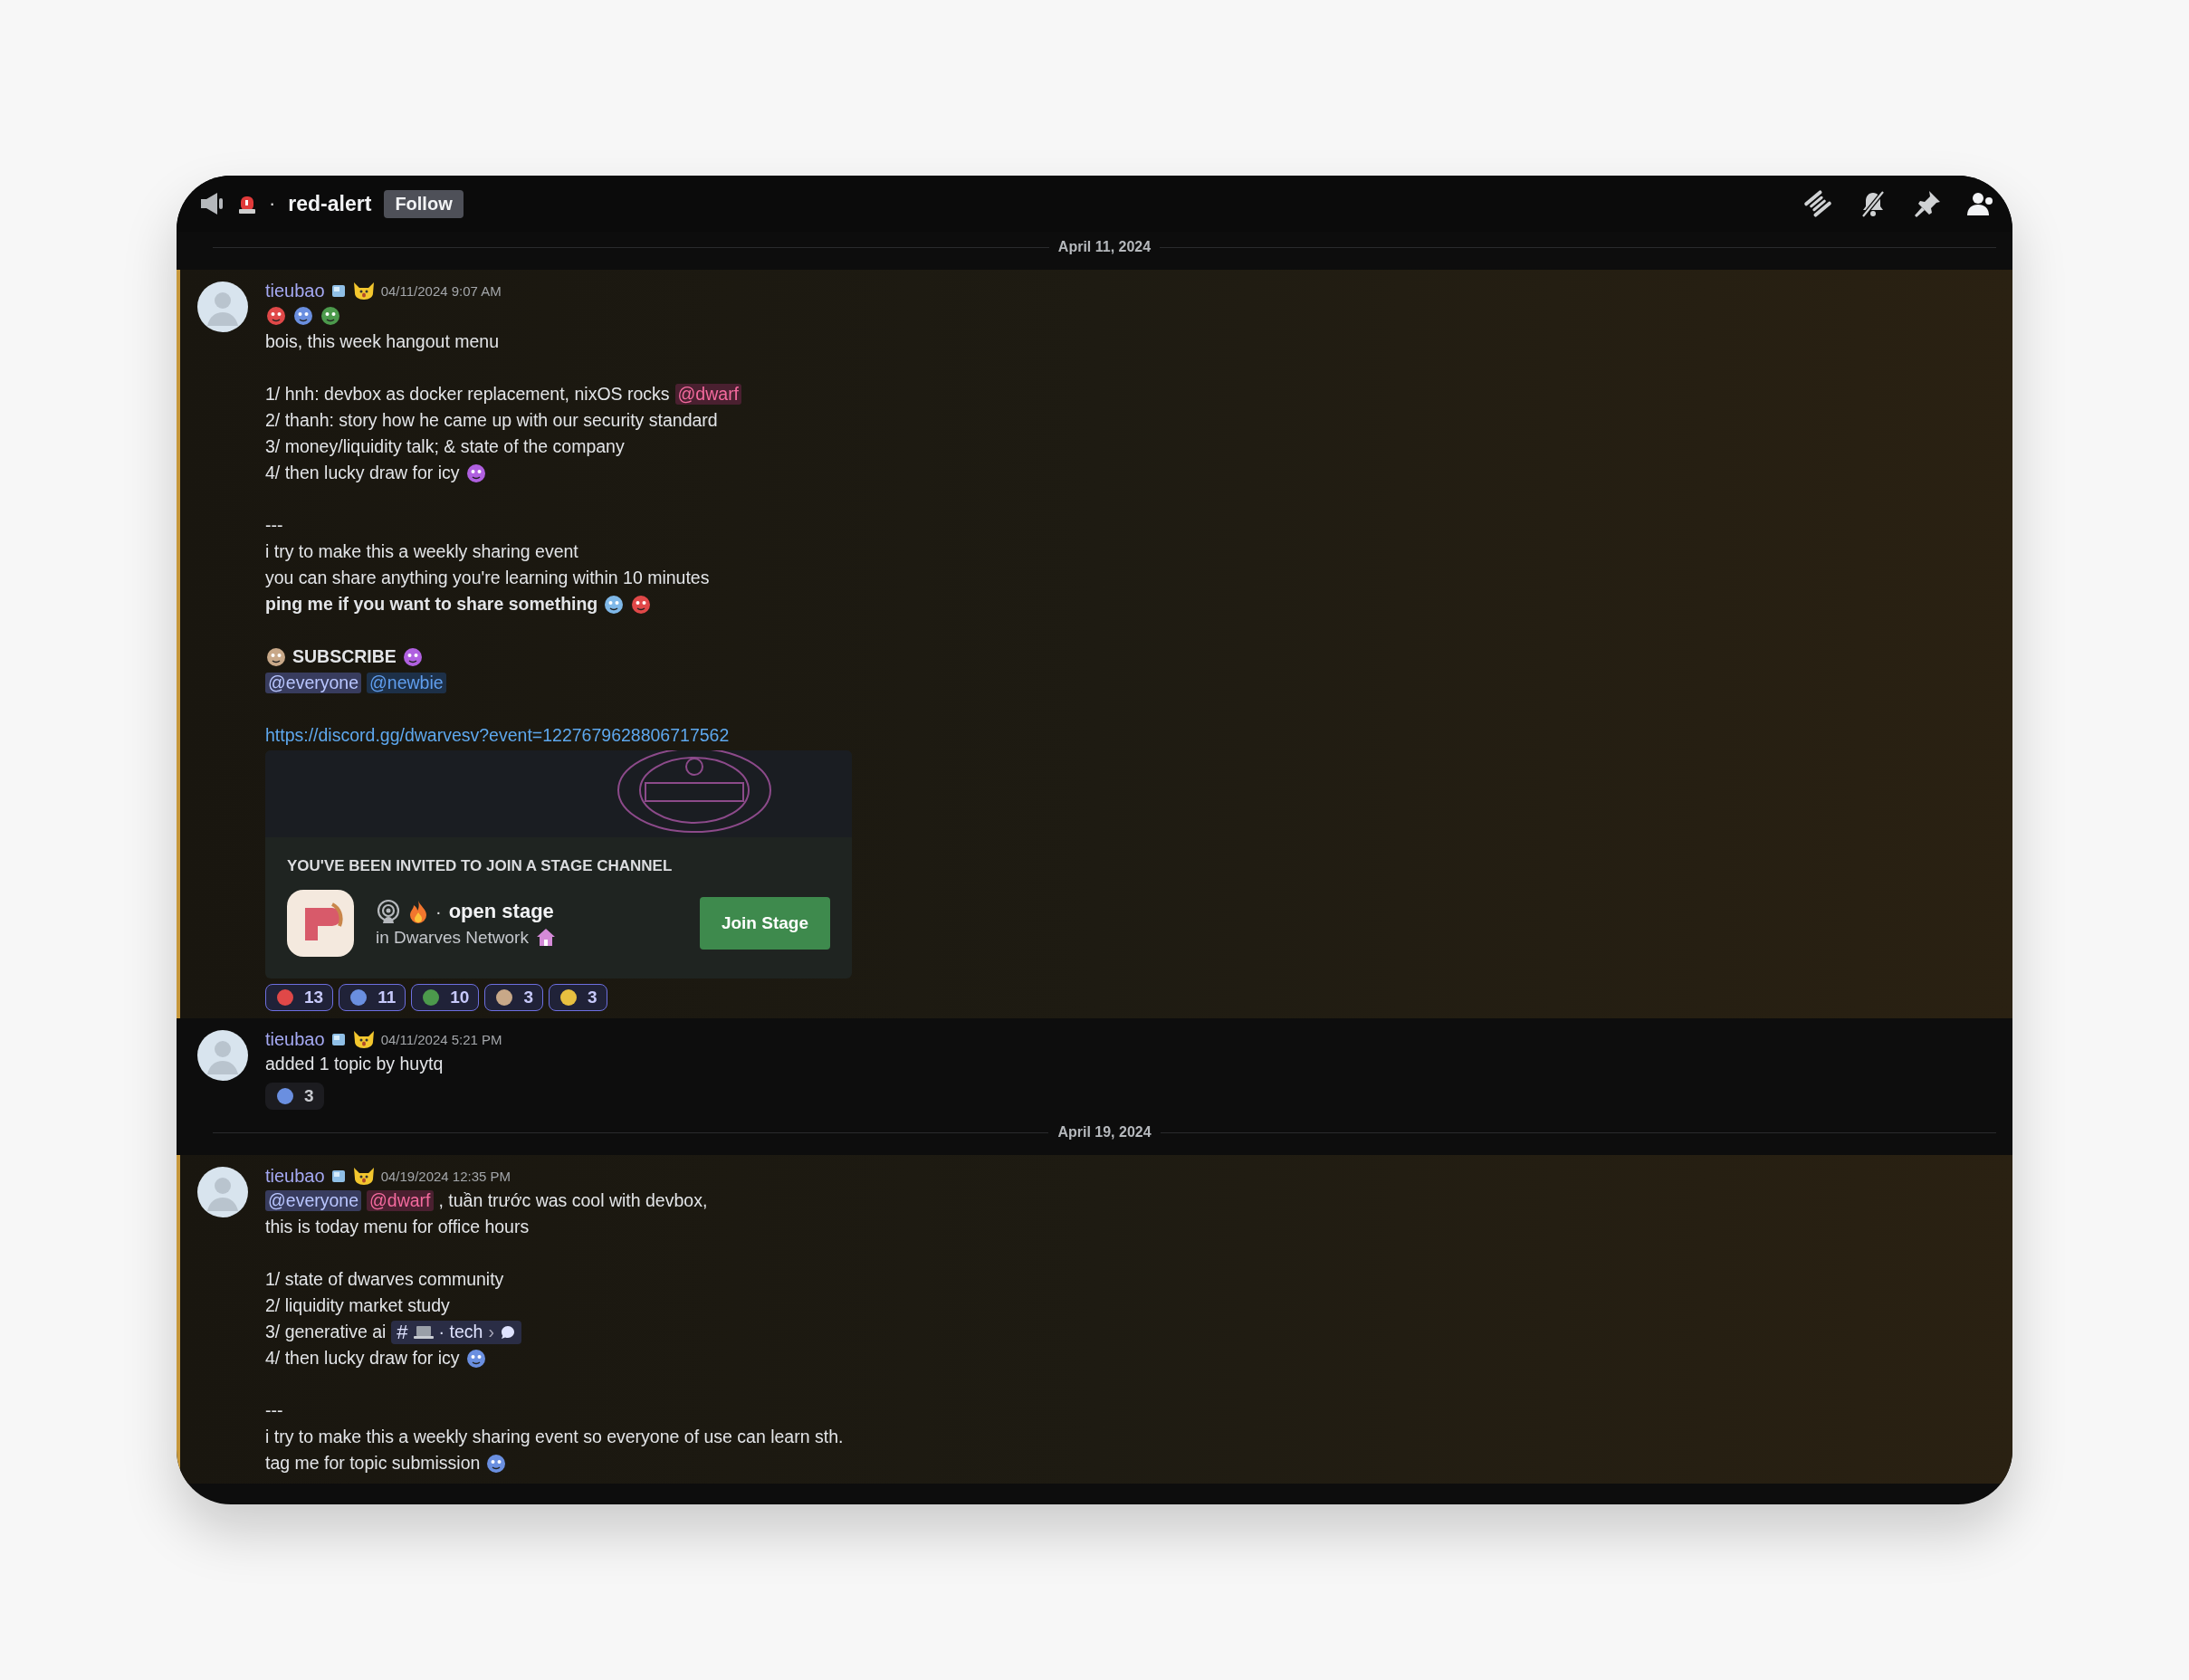 The height and width of the screenshot is (1680, 2189). What do you see at coordinates (492, 420) in the screenshot?
I see `message-text: 2/ thanh: story how he came up with our security standard` at bounding box center [492, 420].